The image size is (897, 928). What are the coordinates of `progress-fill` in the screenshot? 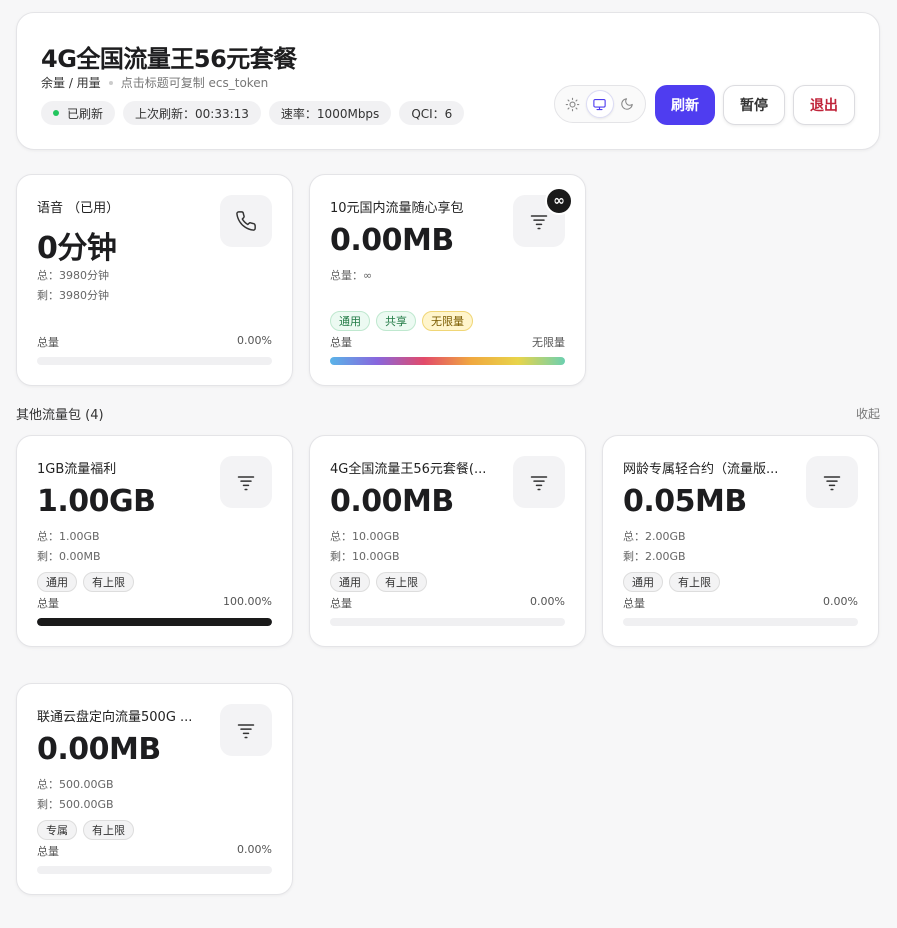 It's located at (154, 622).